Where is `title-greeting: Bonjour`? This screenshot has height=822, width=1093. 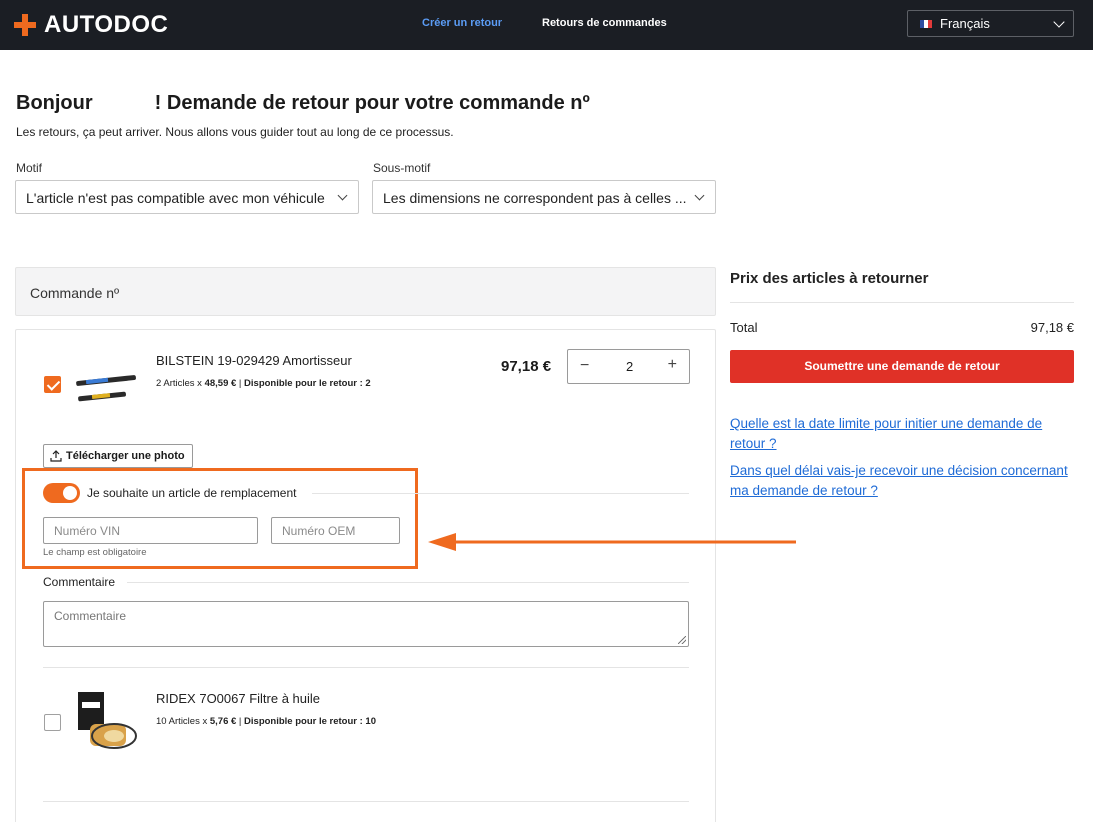
title-greeting: Bonjour is located at coordinates (54, 103).